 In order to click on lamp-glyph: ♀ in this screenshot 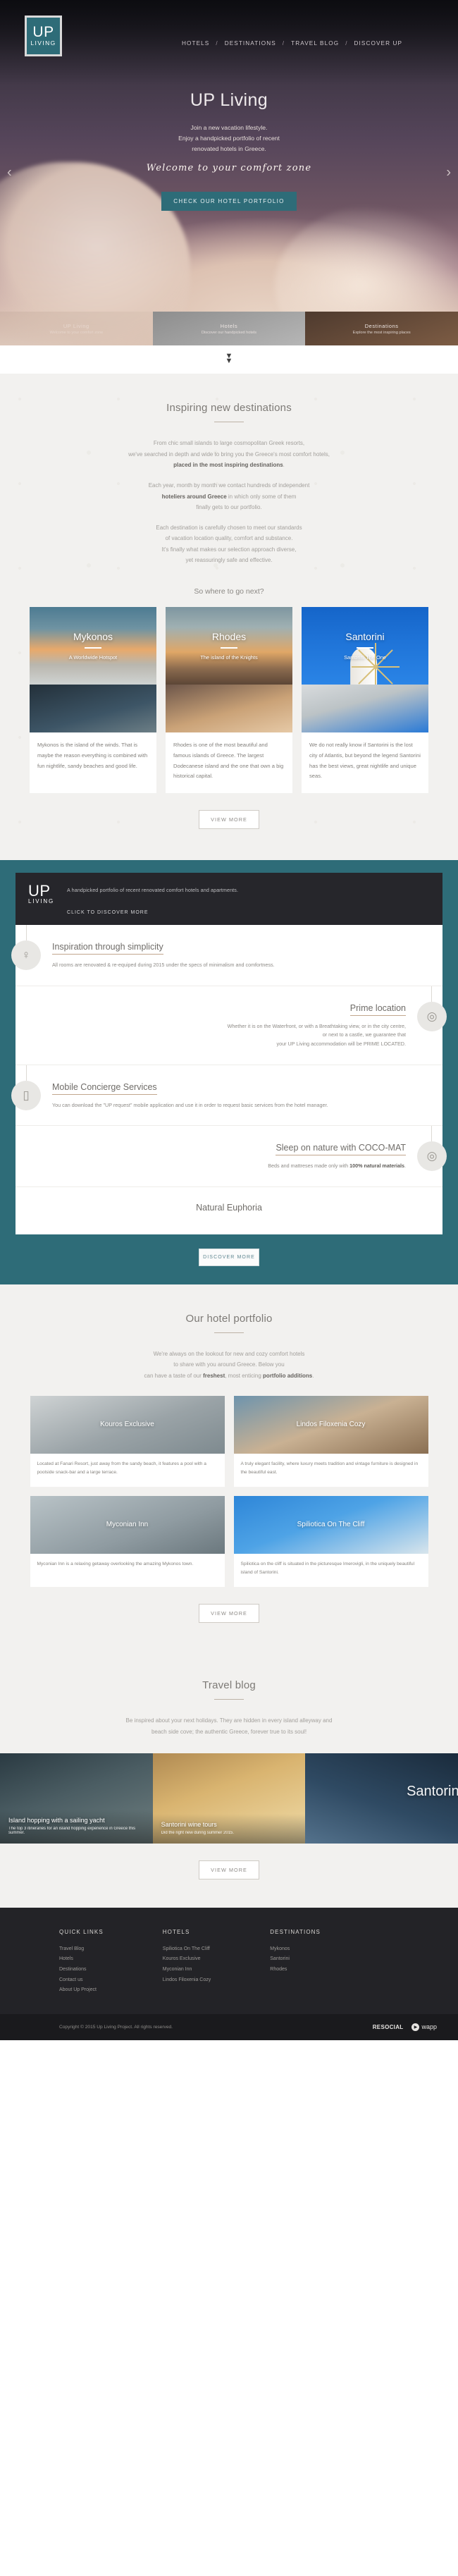, I will do `click(26, 955)`.